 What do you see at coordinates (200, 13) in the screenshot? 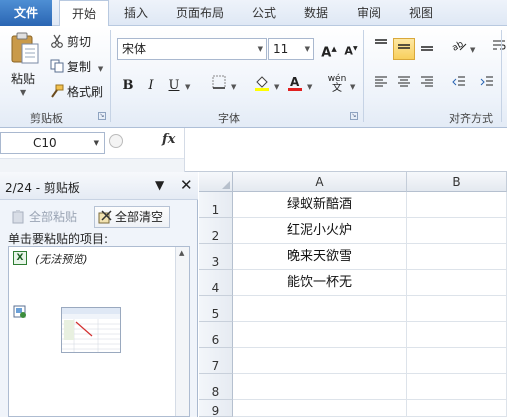
I see `tab-page-layout: 页面布局` at bounding box center [200, 13].